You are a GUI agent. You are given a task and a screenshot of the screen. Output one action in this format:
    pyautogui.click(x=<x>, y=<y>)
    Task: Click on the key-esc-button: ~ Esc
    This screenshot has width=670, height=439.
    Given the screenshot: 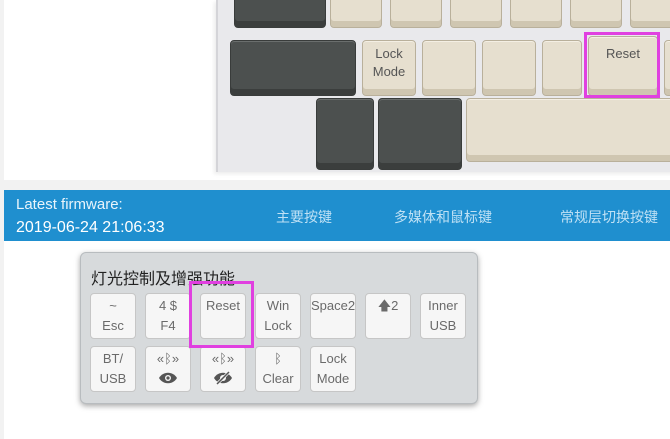 What is the action you would take?
    pyautogui.click(x=113, y=316)
    